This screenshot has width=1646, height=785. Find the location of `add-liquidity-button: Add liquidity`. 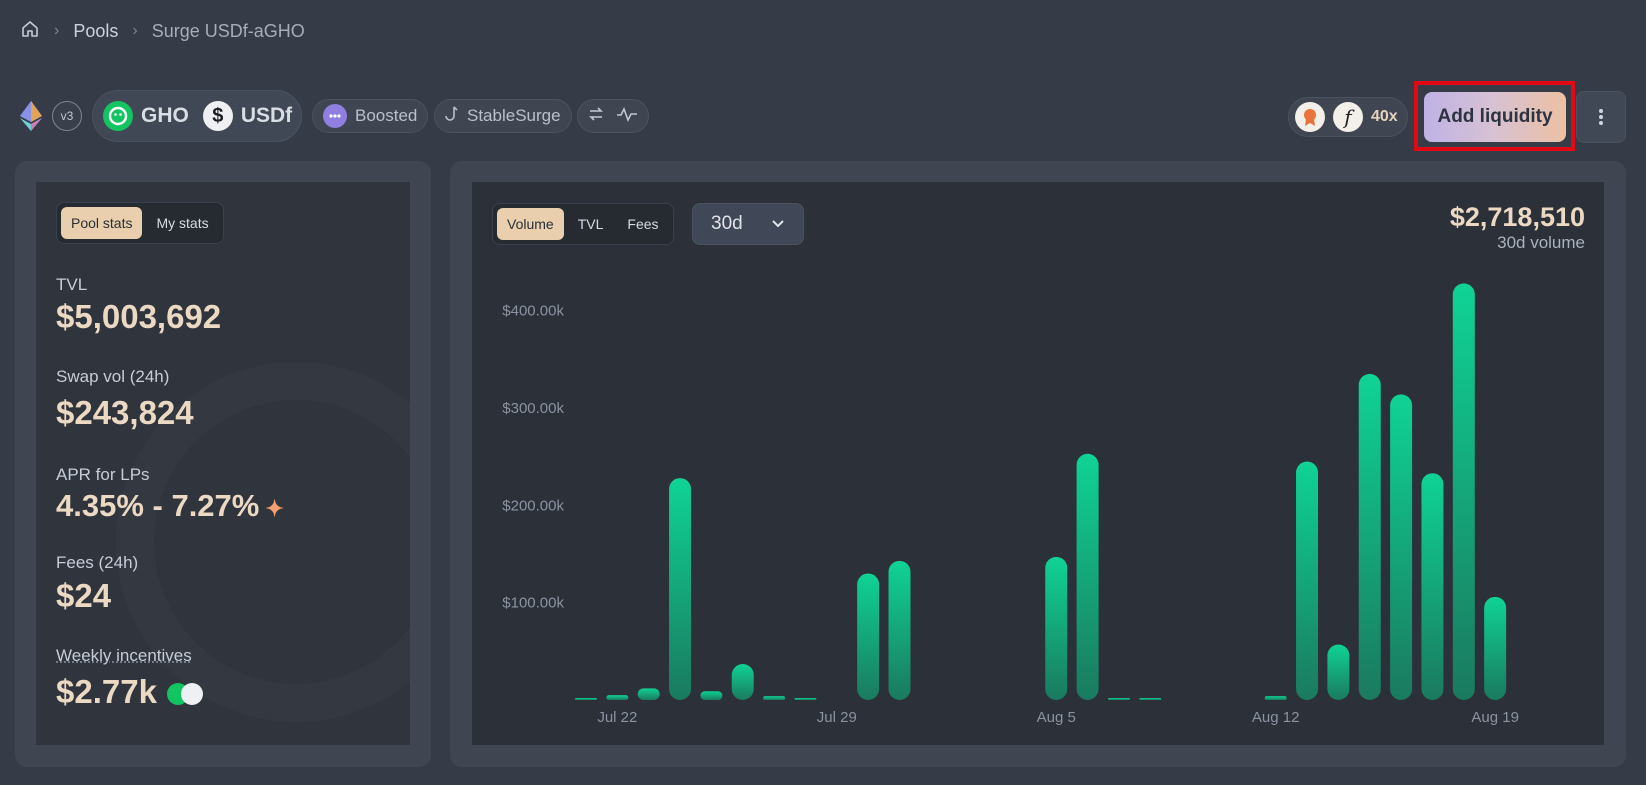

add-liquidity-button: Add liquidity is located at coordinates (1495, 117).